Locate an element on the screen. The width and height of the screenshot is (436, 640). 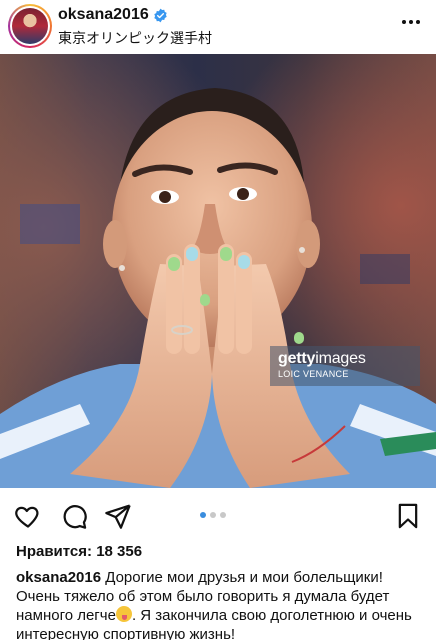
comment-icon is located at coordinates (74, 516).